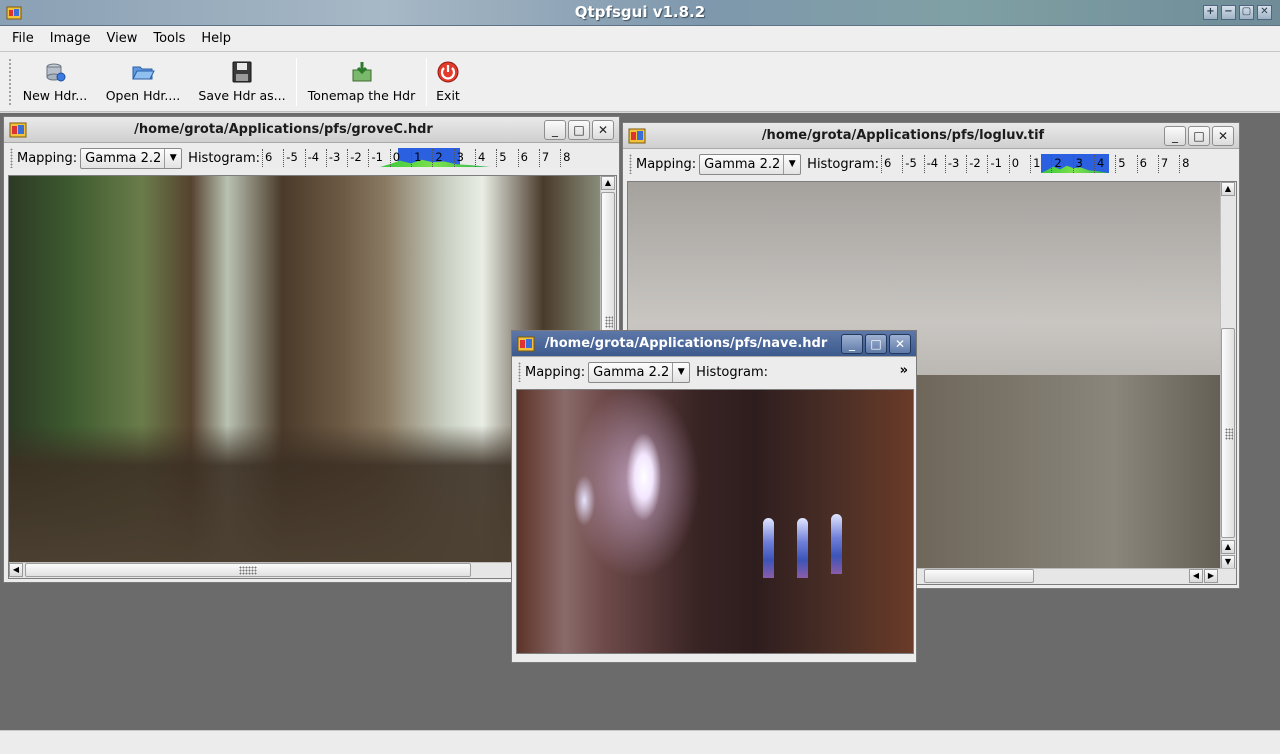 This screenshot has width=1280, height=754. I want to click on scroll-thumb, so click(979, 576).